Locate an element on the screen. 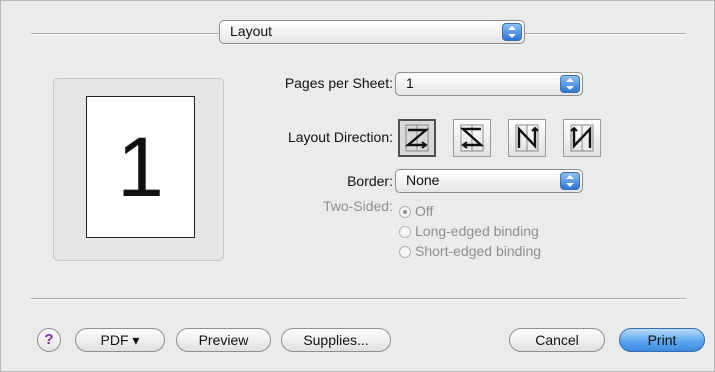 This screenshot has width=715, height=372. preview-button: Preview is located at coordinates (223, 340).